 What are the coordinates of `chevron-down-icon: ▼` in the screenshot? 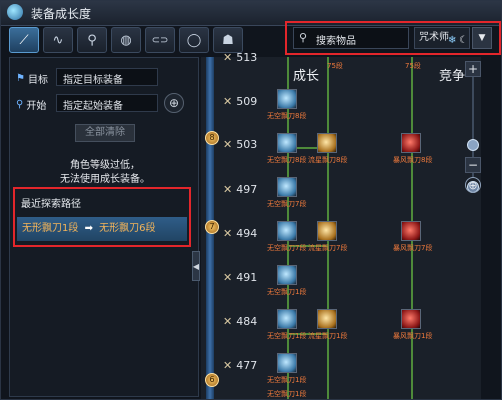 It's located at (482, 38).